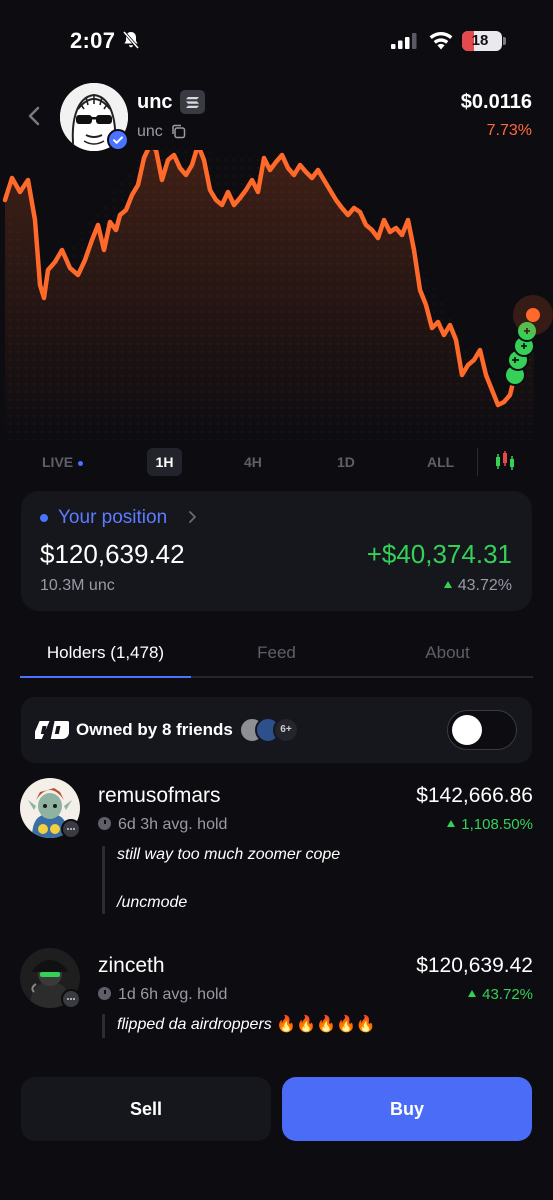 The image size is (553, 1200). I want to click on wifi-icon, so click(441, 41).